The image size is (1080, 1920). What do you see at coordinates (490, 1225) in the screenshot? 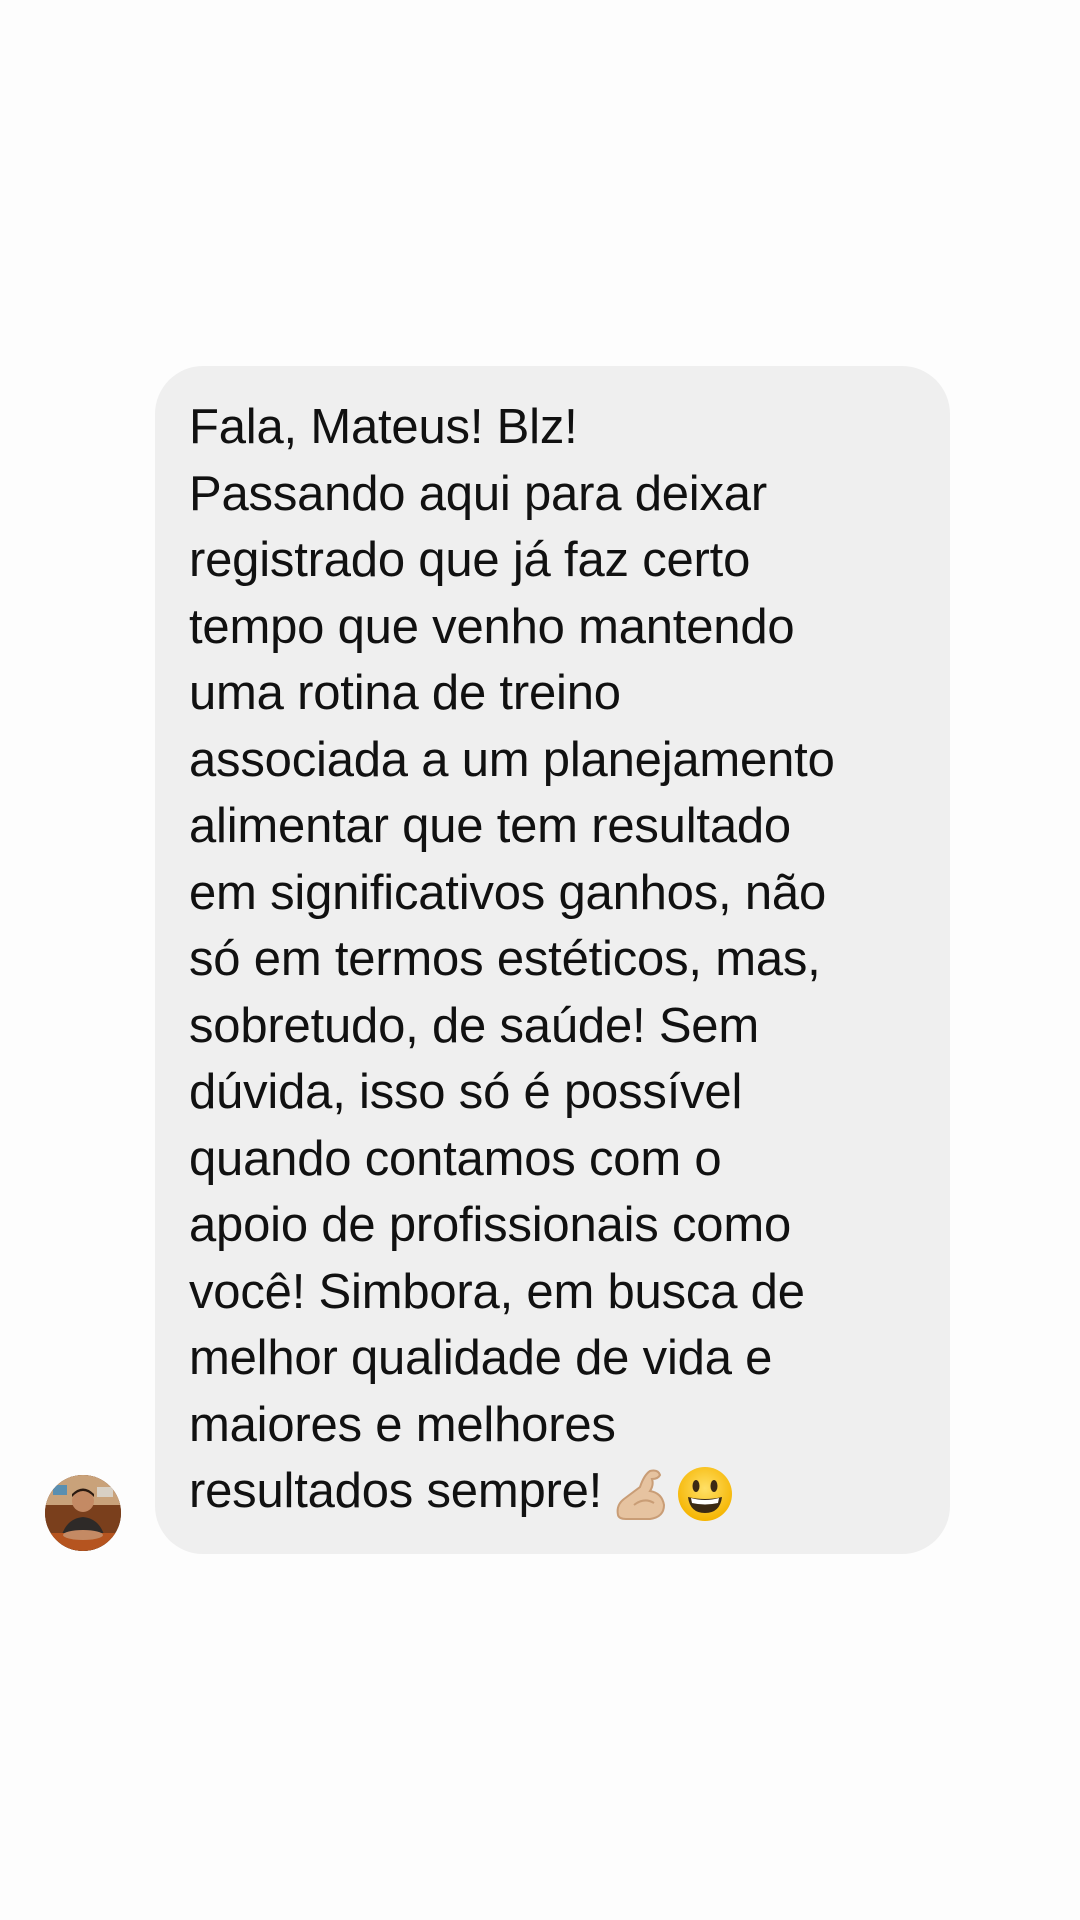
I see `message-line: apoio de profissionais como` at bounding box center [490, 1225].